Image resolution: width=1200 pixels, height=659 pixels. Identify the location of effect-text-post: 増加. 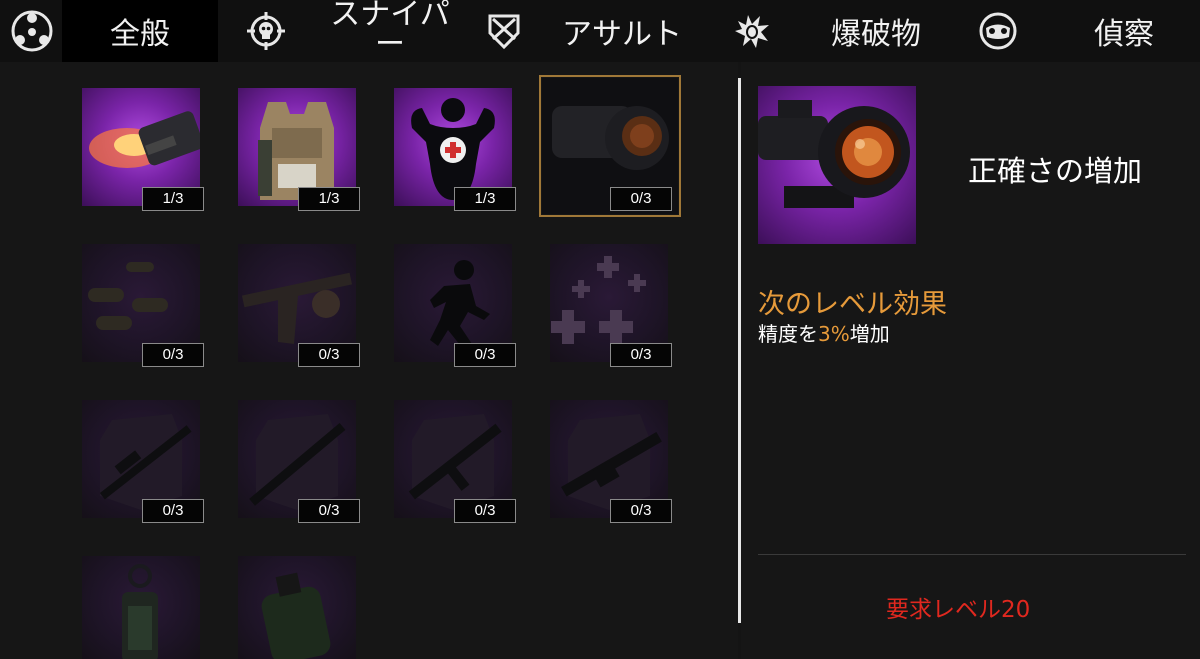
(869, 334).